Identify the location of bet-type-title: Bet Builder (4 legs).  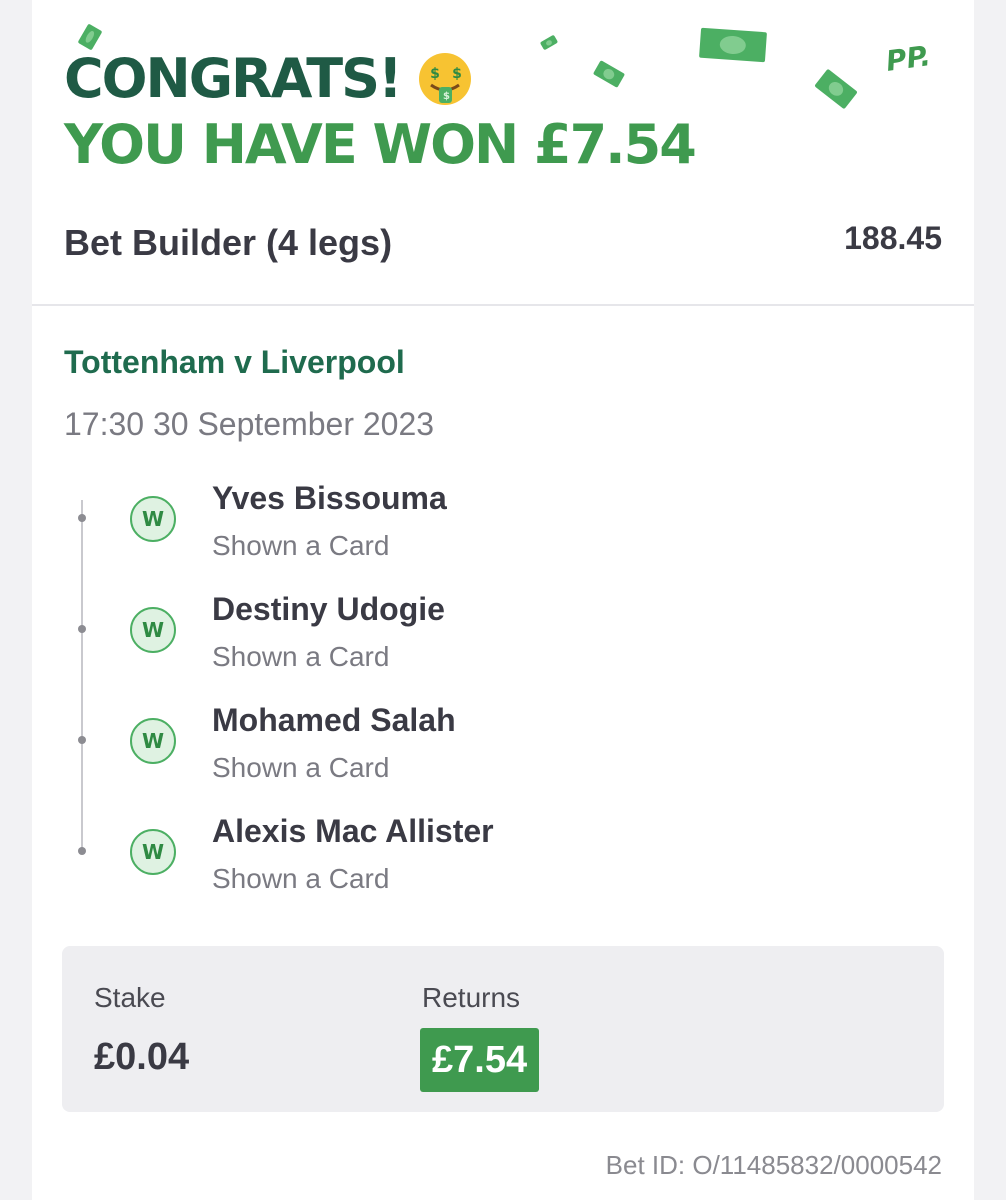
(228, 242).